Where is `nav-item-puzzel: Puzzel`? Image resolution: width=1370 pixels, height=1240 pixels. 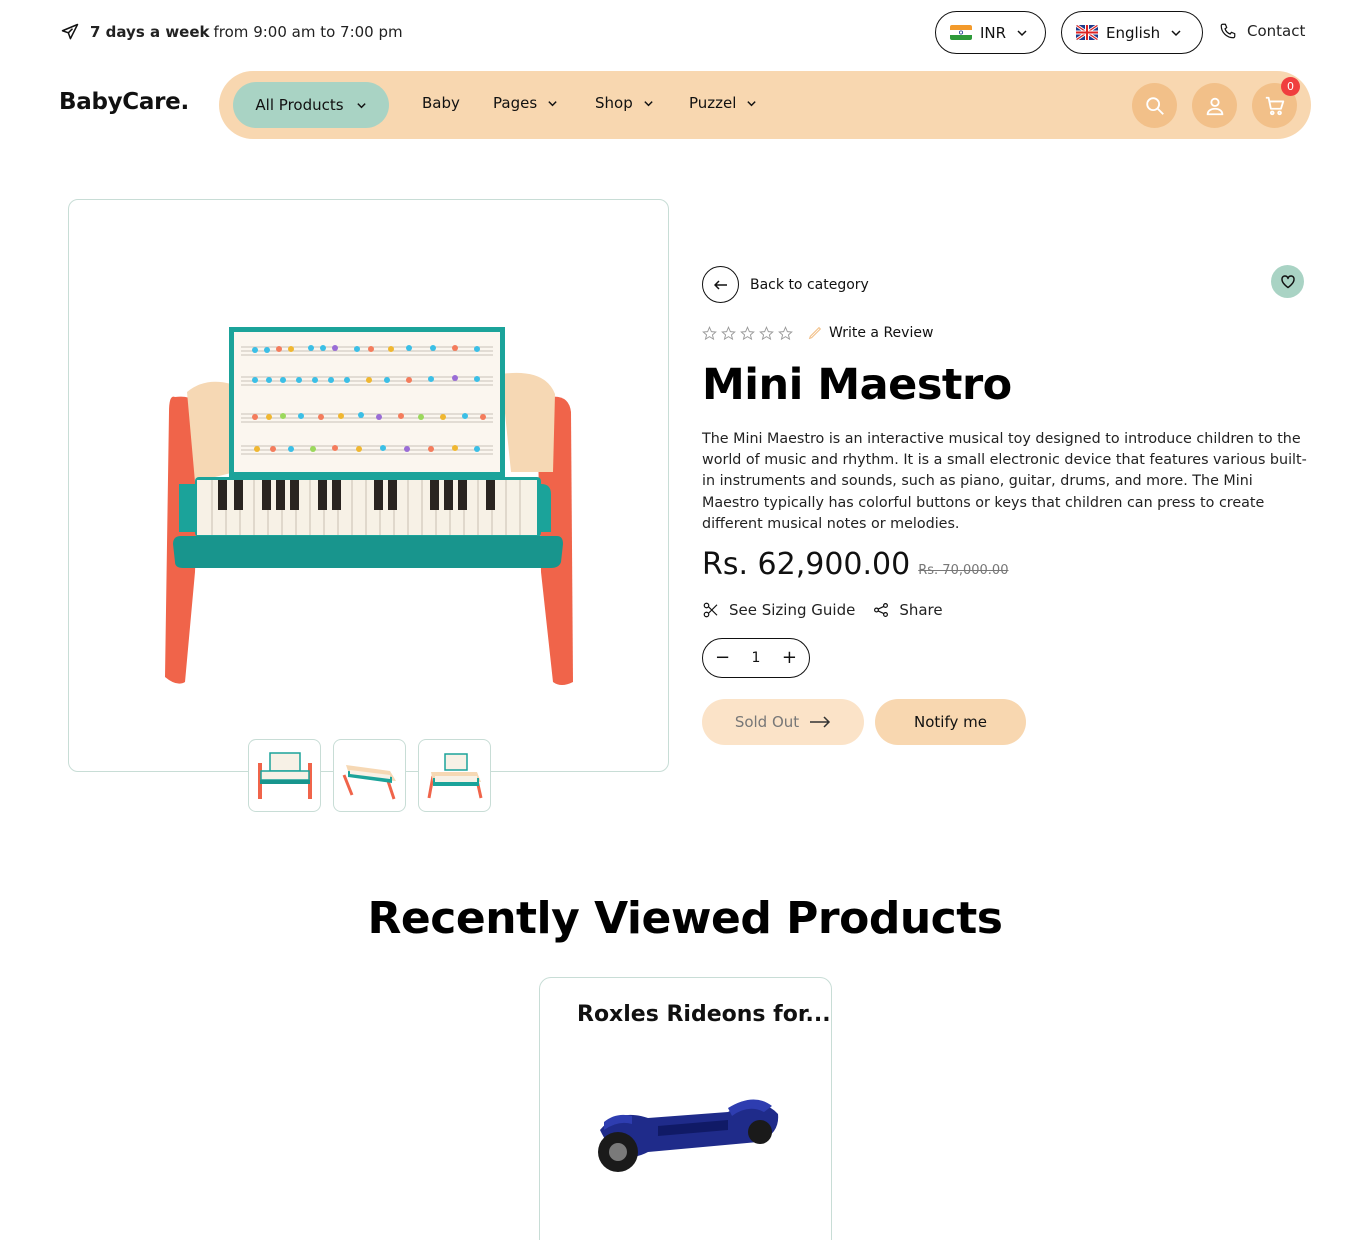 nav-item-puzzel: Puzzel is located at coordinates (723, 103).